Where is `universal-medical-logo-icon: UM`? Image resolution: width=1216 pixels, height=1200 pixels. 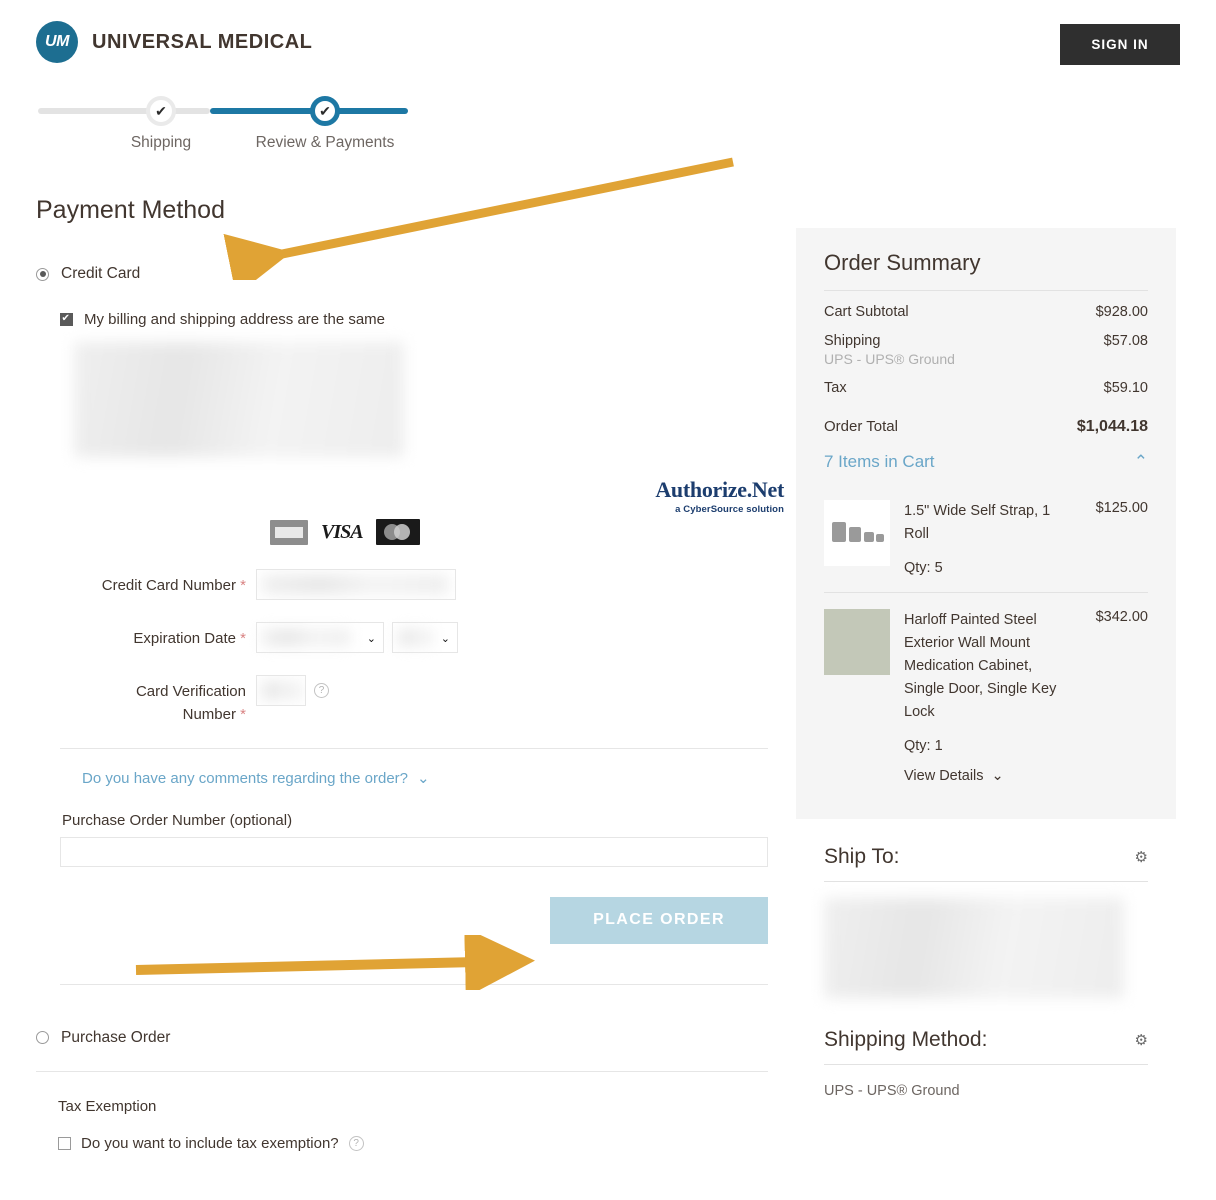
universal-medical-logo-icon: UM is located at coordinates (57, 42).